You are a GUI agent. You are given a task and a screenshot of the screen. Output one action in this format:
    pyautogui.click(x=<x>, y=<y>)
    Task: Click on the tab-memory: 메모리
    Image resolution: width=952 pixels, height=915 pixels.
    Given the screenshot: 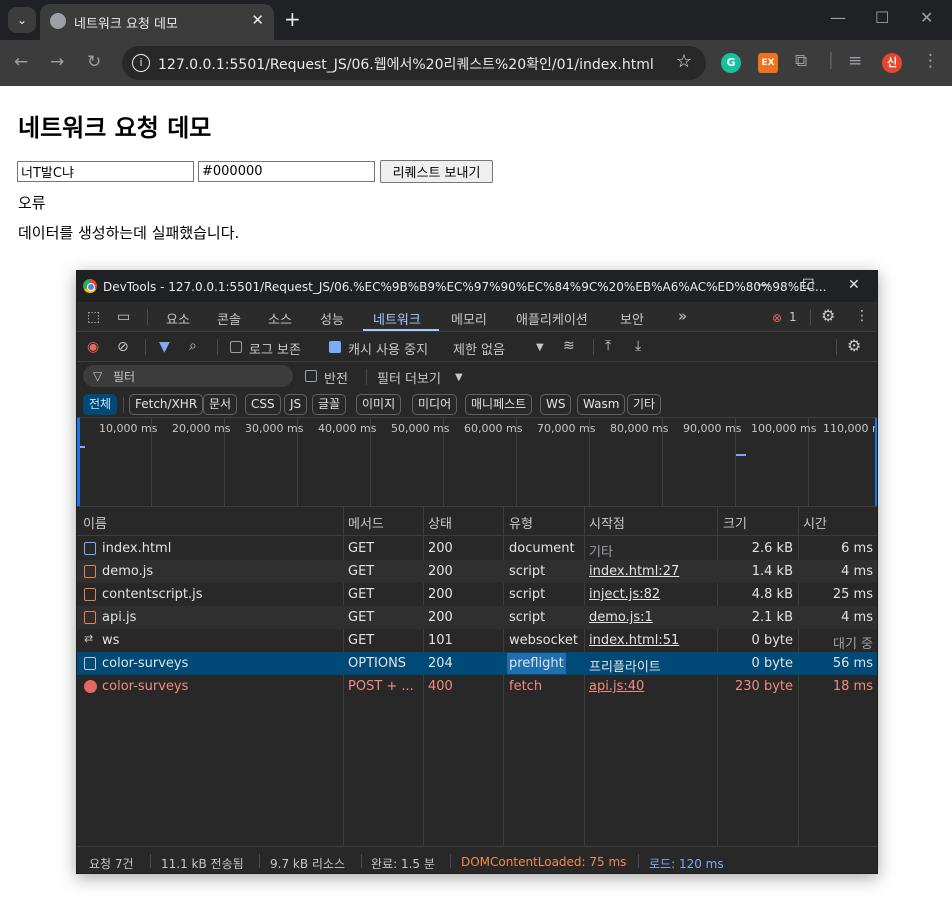 What is the action you would take?
    pyautogui.click(x=469, y=318)
    